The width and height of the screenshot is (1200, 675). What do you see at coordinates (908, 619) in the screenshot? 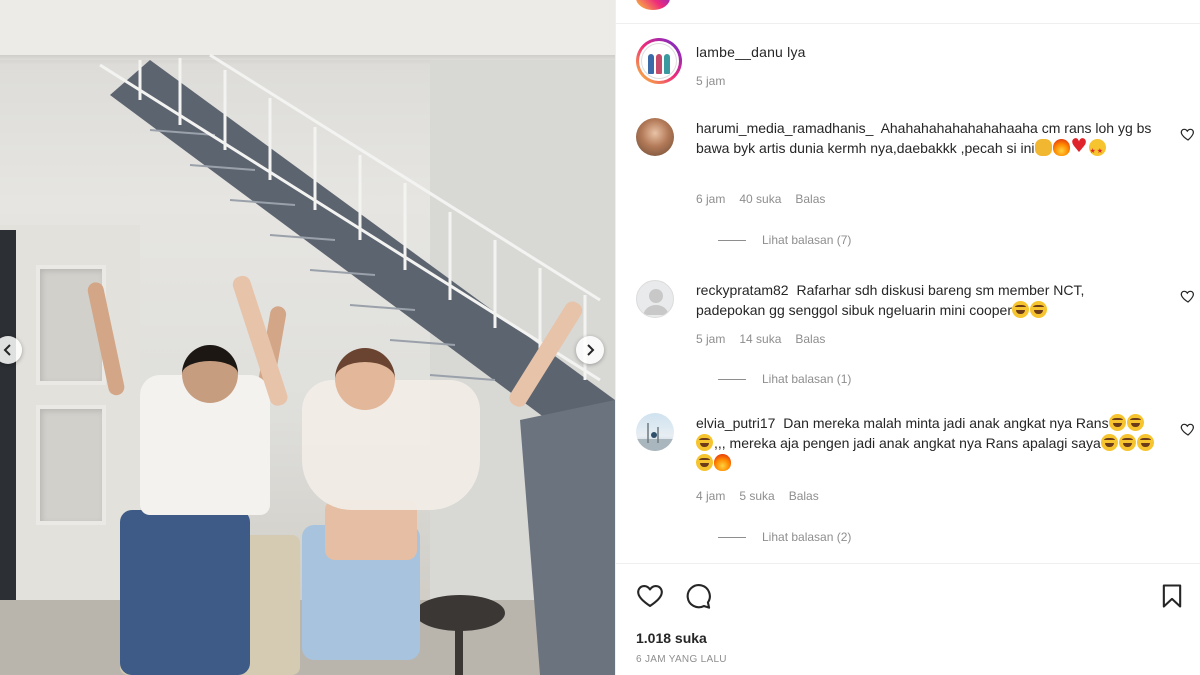
I see `post-actions-bar: 1.018 suka 6 JAM YANG LALU` at bounding box center [908, 619].